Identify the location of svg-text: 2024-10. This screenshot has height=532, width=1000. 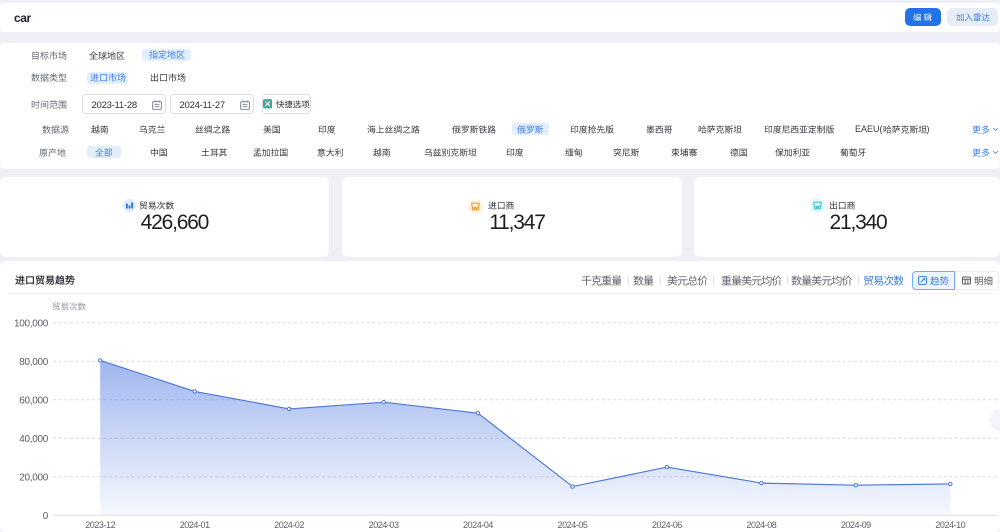
(950, 525).